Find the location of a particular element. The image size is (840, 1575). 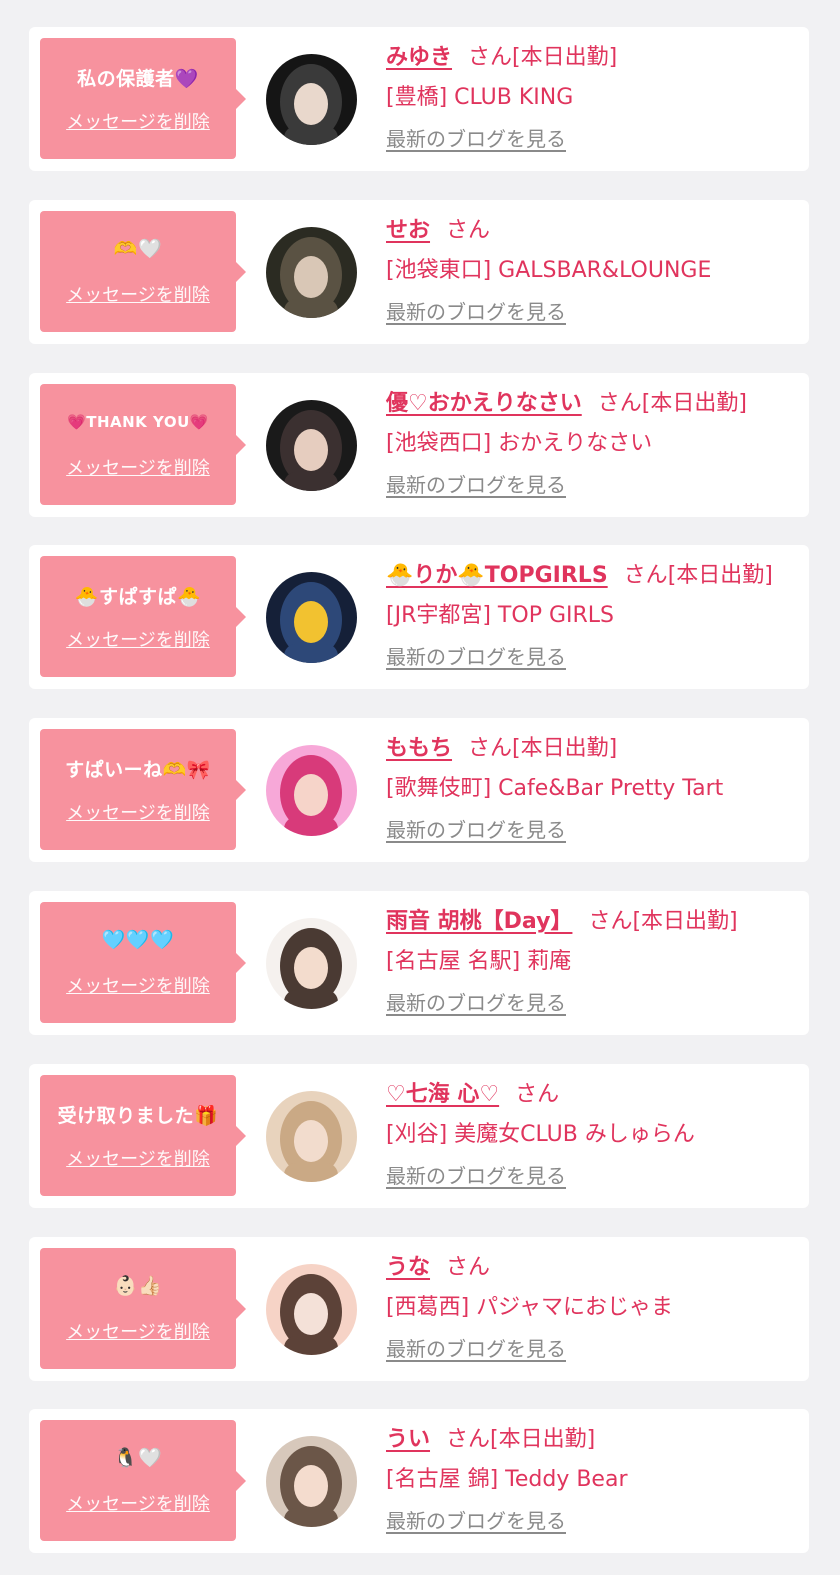

message-text: 👶🏻👍🏻 is located at coordinates (138, 1286).